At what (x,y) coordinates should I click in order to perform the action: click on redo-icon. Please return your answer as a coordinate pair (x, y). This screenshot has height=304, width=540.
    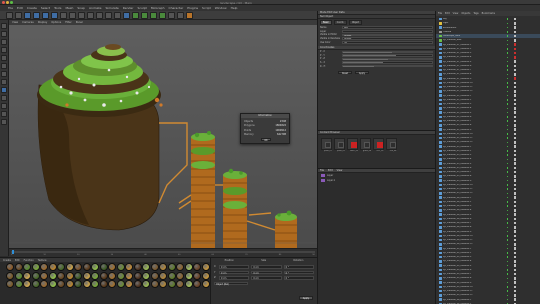
    Looking at the image, I should click on (18, 15).